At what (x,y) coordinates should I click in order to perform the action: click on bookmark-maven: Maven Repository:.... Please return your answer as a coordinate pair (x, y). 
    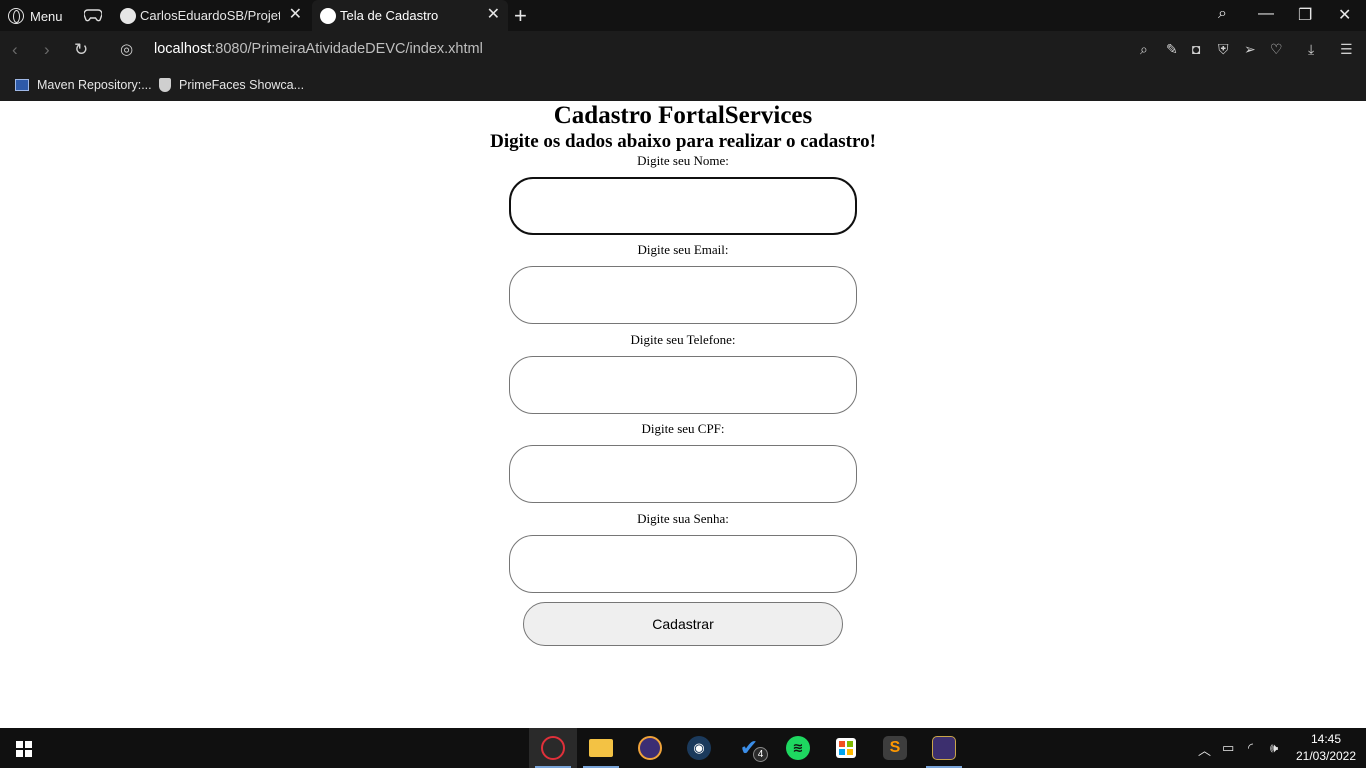
    Looking at the image, I should click on (83, 85).